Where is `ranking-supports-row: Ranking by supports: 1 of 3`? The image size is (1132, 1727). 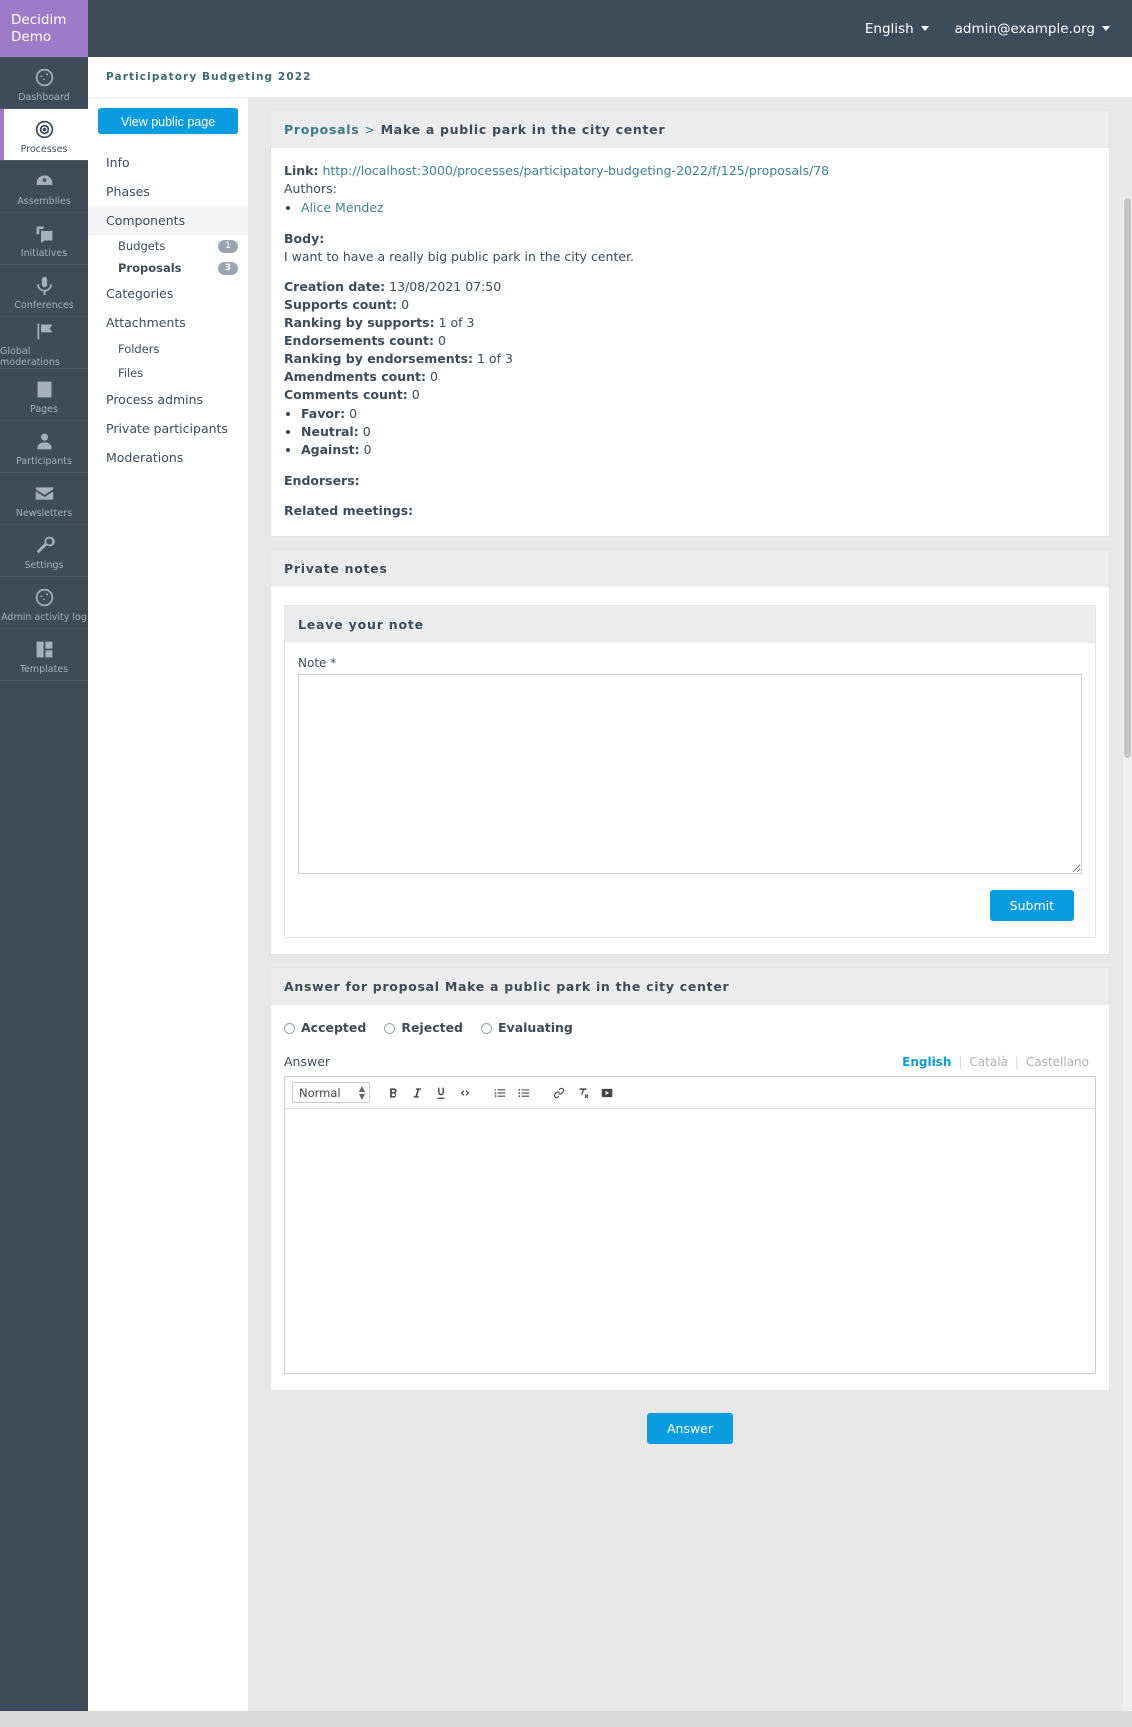
ranking-supports-row: Ranking by supports: 1 of 3 is located at coordinates (690, 323).